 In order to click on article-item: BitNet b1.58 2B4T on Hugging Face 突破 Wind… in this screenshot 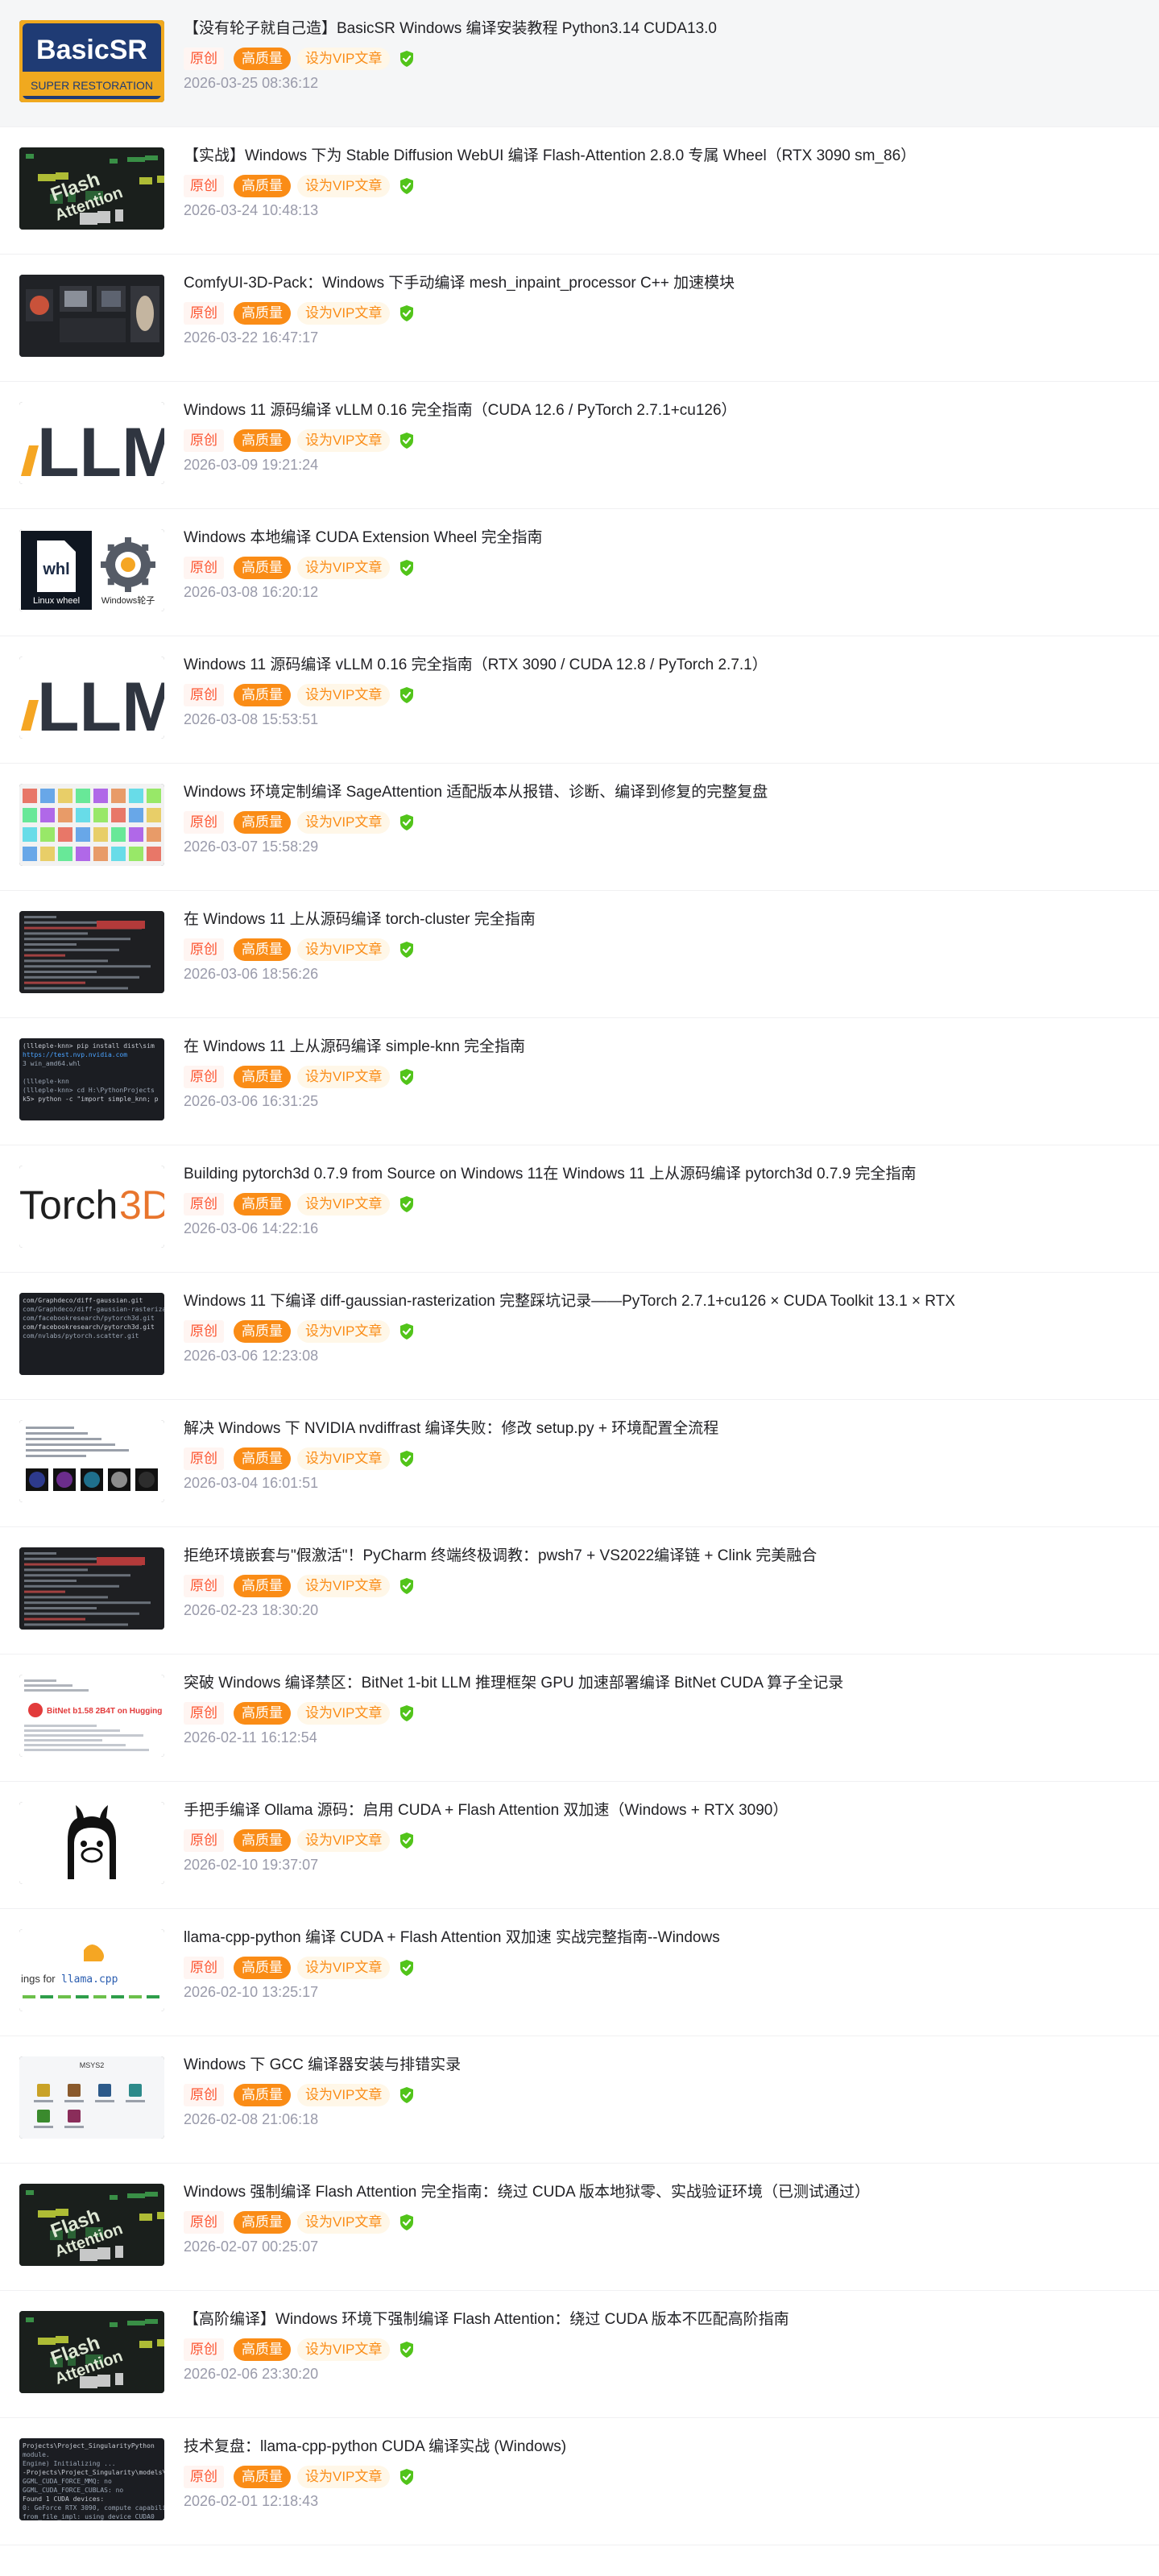, I will do `click(579, 1718)`.